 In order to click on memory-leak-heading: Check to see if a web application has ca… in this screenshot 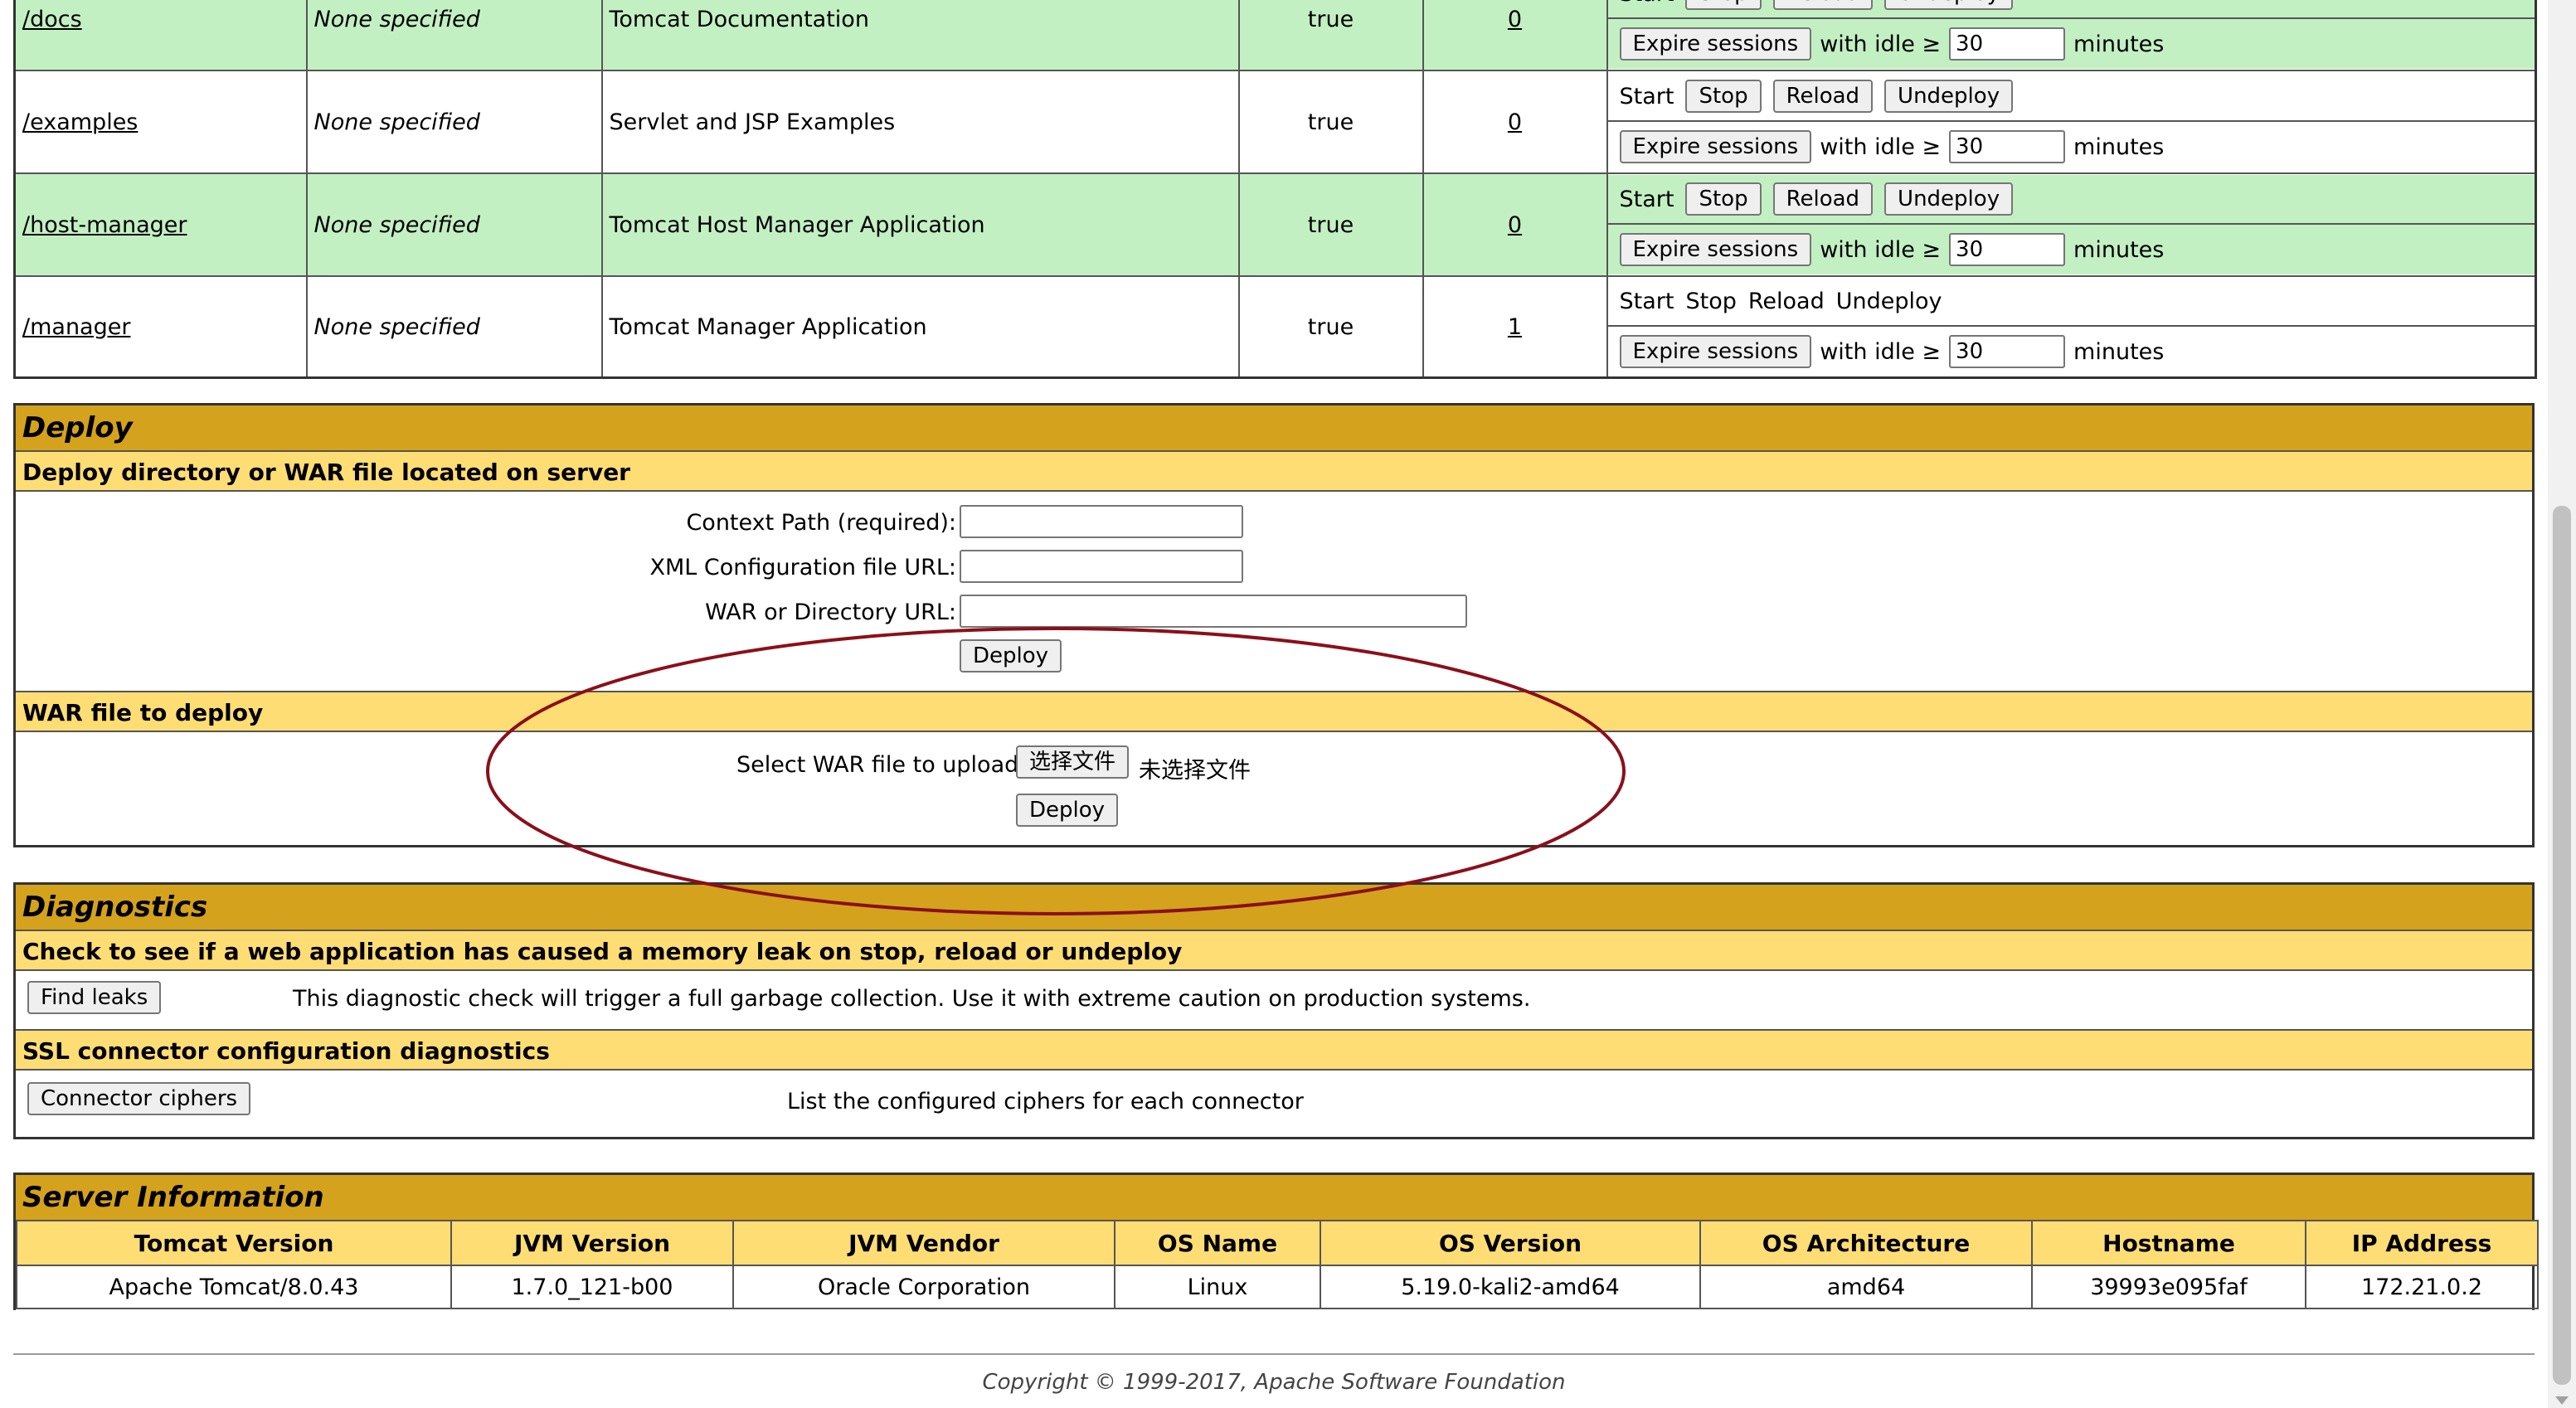, I will do `click(1274, 951)`.